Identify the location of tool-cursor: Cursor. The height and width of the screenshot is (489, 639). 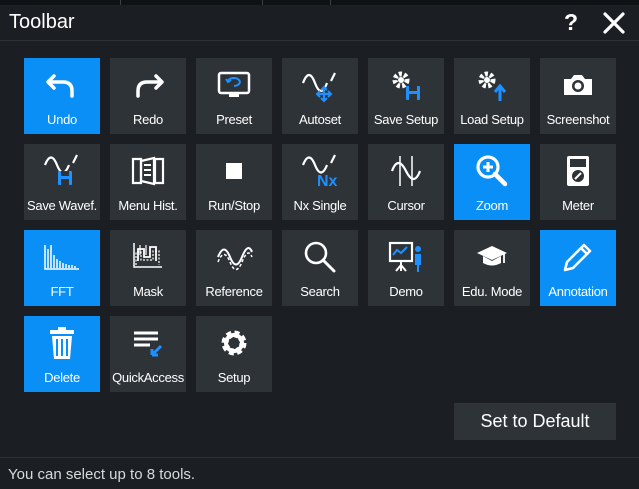
(406, 182).